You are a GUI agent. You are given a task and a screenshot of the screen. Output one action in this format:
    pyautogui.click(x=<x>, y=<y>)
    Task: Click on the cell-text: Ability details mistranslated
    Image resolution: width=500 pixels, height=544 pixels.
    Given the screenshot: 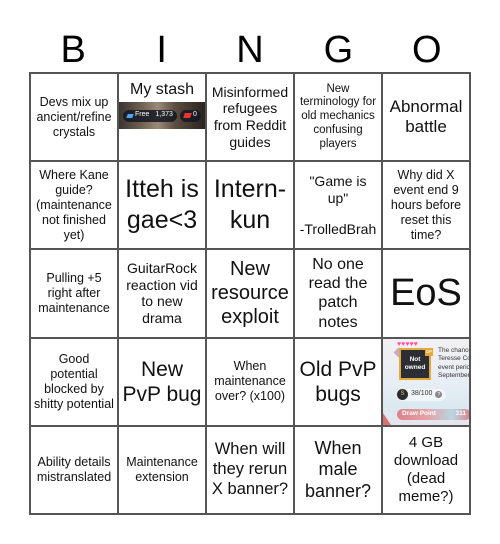 What is the action you would take?
    pyautogui.click(x=74, y=469)
    